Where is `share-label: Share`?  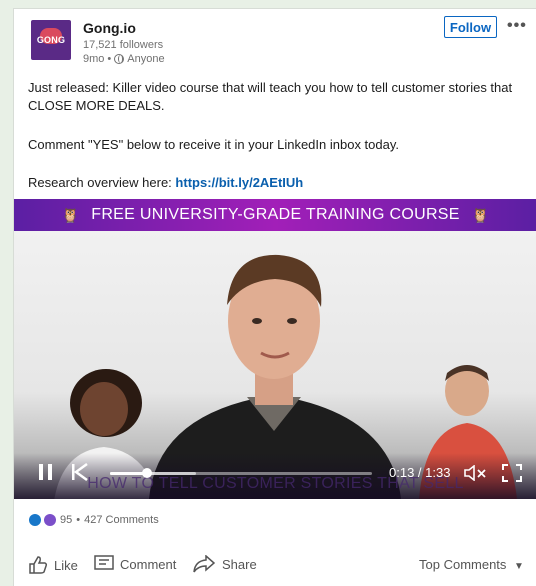 share-label: Share is located at coordinates (239, 564).